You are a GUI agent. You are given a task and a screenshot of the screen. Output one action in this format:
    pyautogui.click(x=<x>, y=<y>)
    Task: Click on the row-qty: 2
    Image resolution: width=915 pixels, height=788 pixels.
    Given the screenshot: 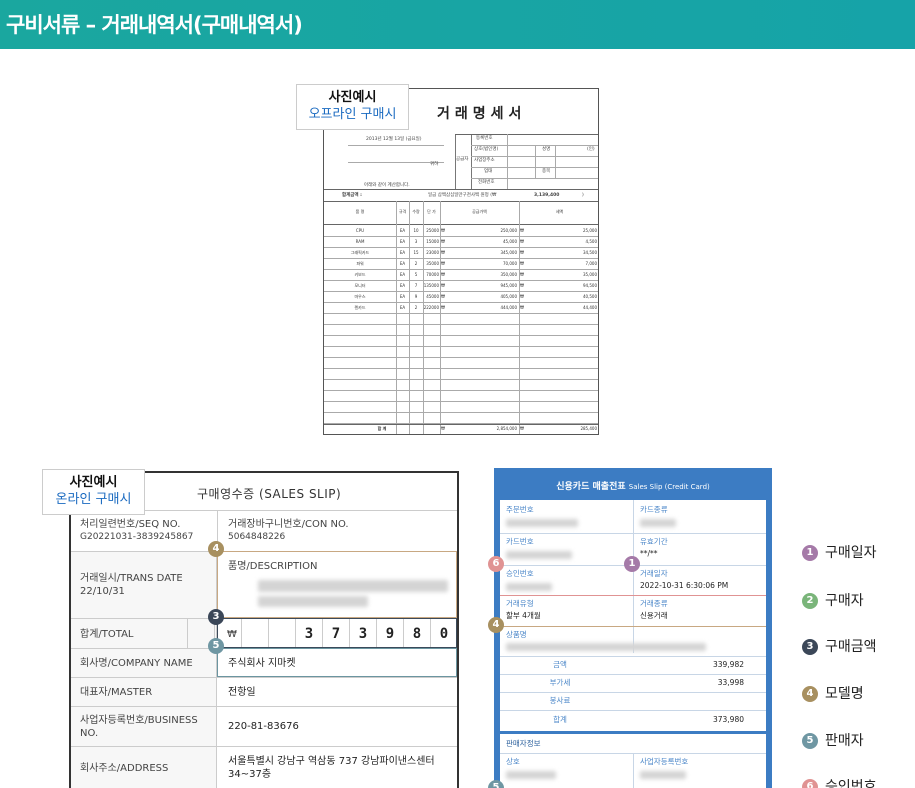 What is the action you would take?
    pyautogui.click(x=416, y=263)
    